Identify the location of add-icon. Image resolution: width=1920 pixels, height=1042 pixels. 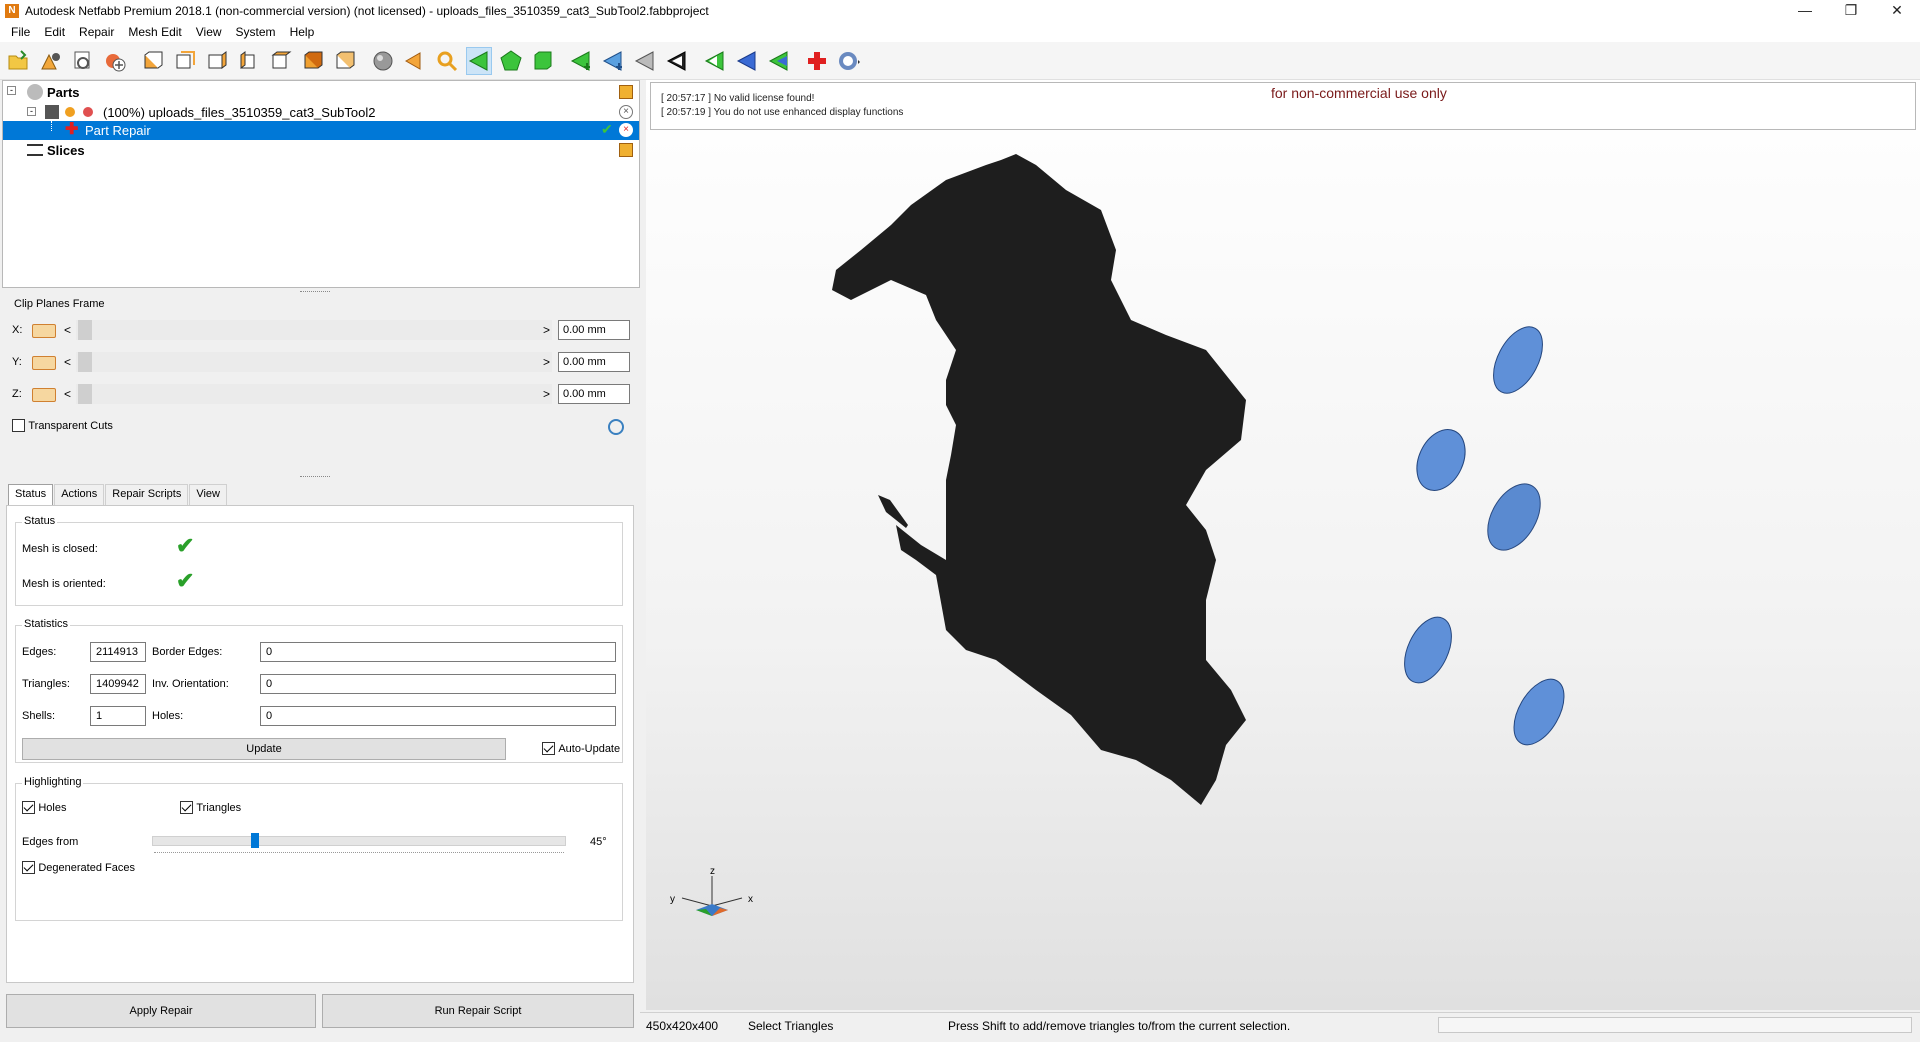
(115, 61).